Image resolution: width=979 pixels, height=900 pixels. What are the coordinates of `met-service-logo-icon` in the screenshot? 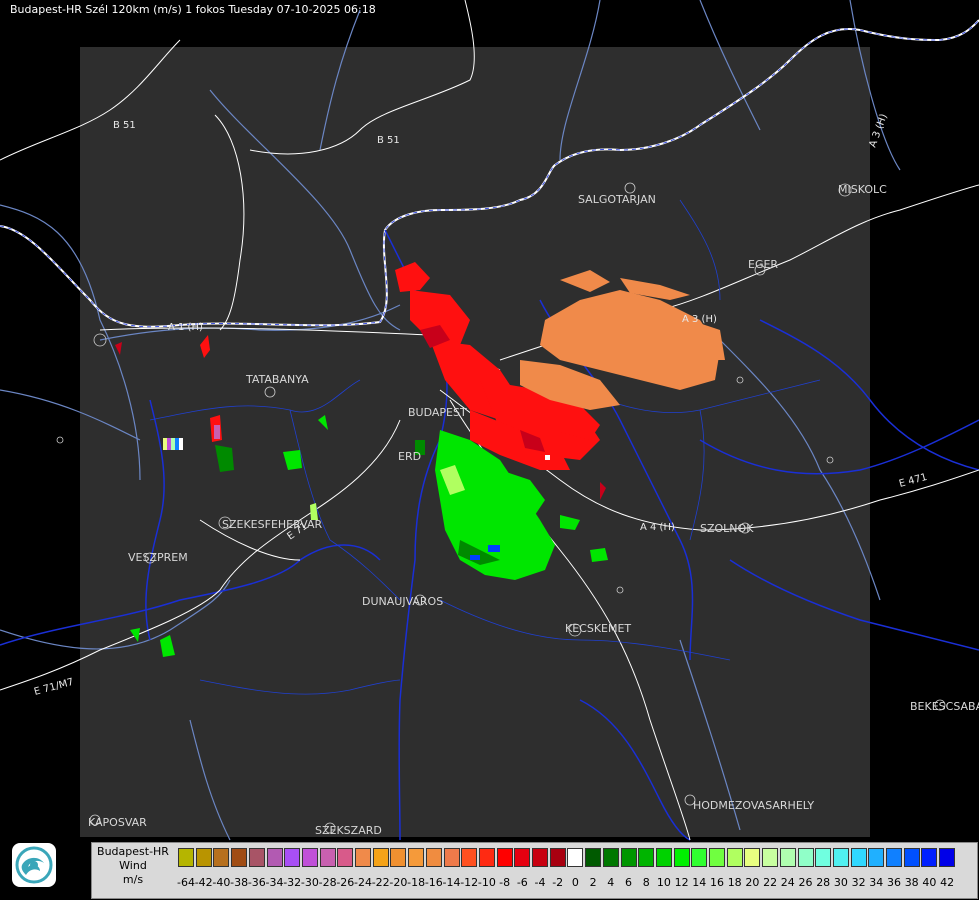 It's located at (34, 865).